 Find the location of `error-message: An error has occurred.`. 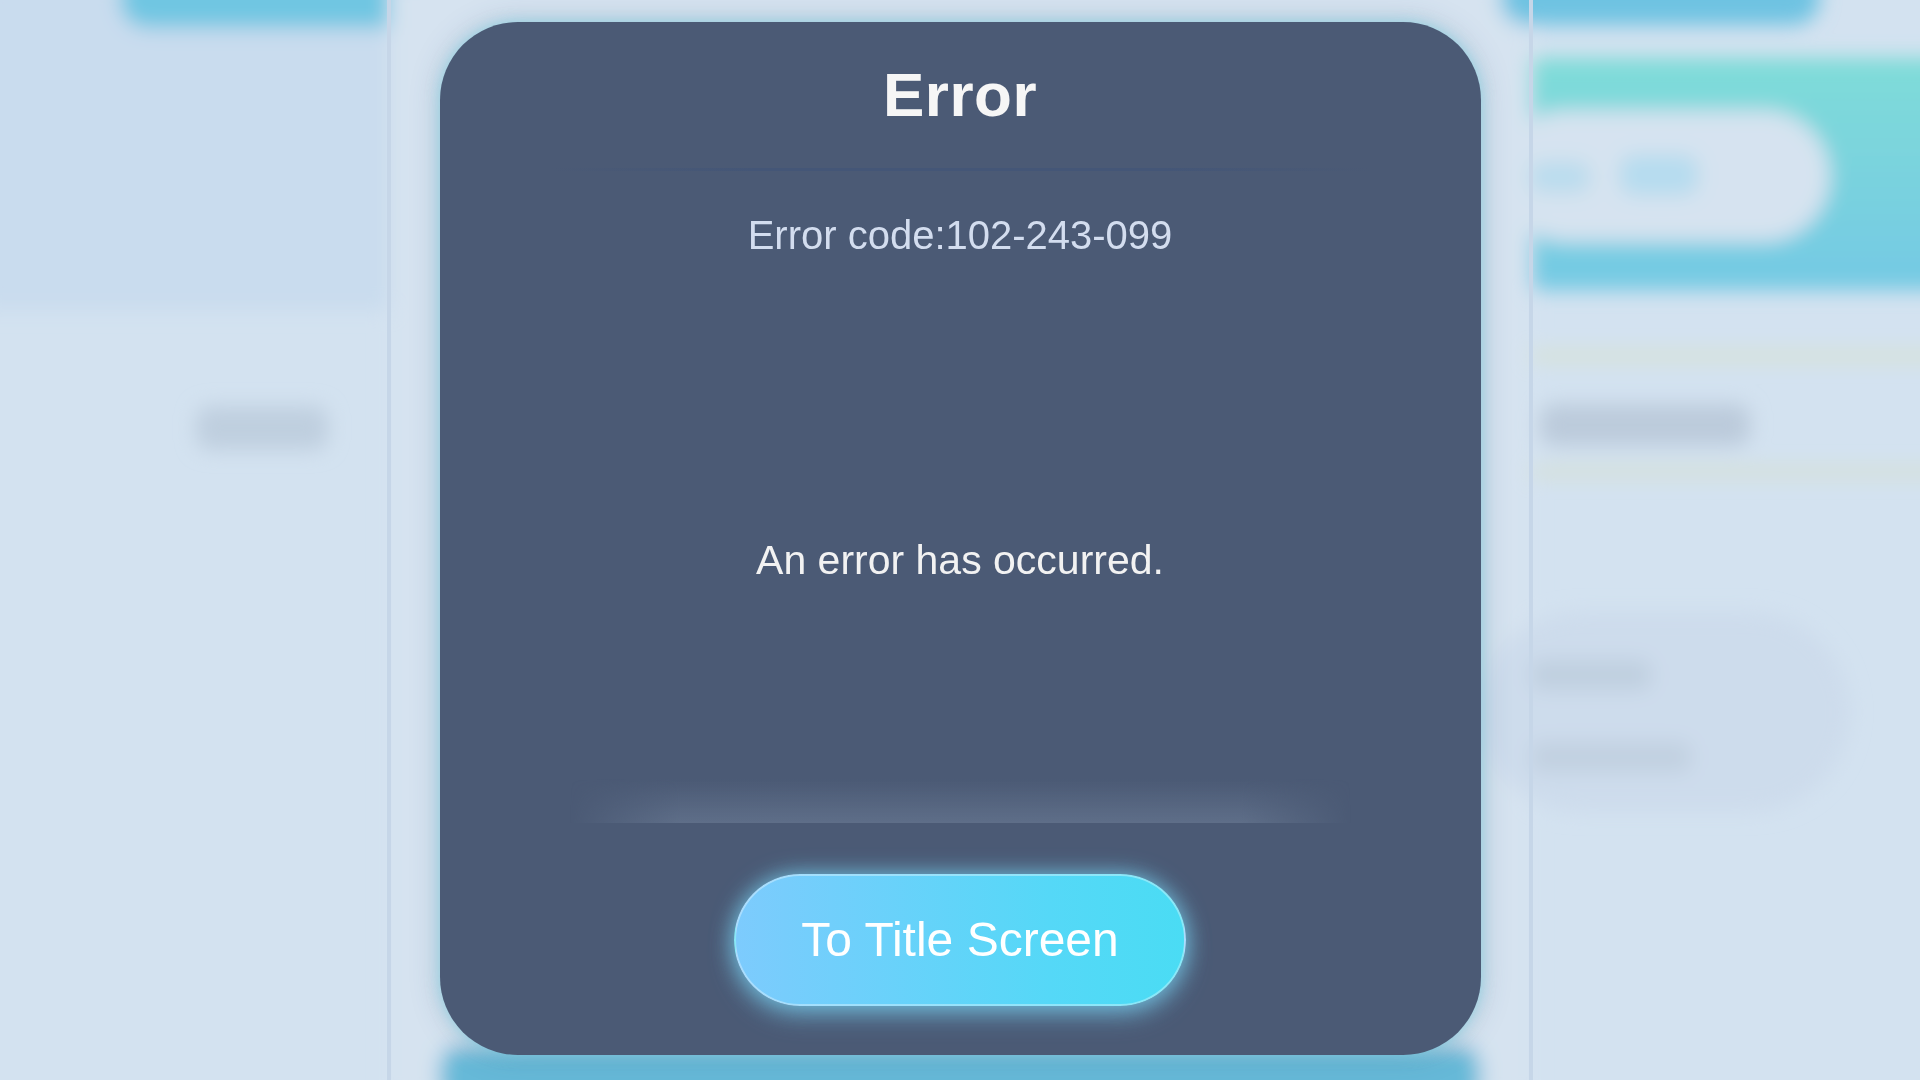

error-message: An error has occurred. is located at coordinates (960, 560).